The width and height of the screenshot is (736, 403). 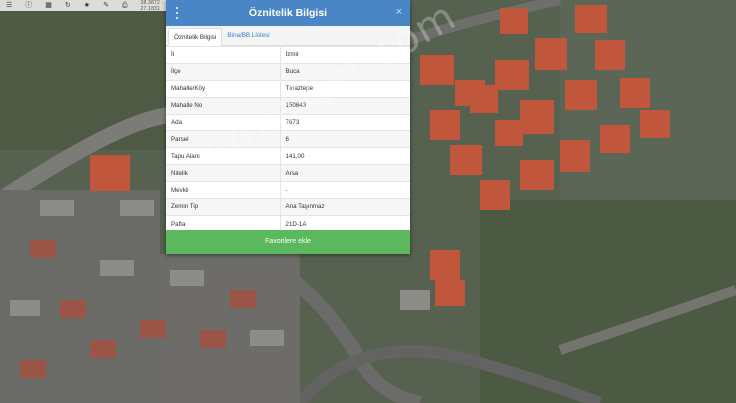 What do you see at coordinates (223, 156) in the screenshot?
I see `attribute-key: Tapu Alanı` at bounding box center [223, 156].